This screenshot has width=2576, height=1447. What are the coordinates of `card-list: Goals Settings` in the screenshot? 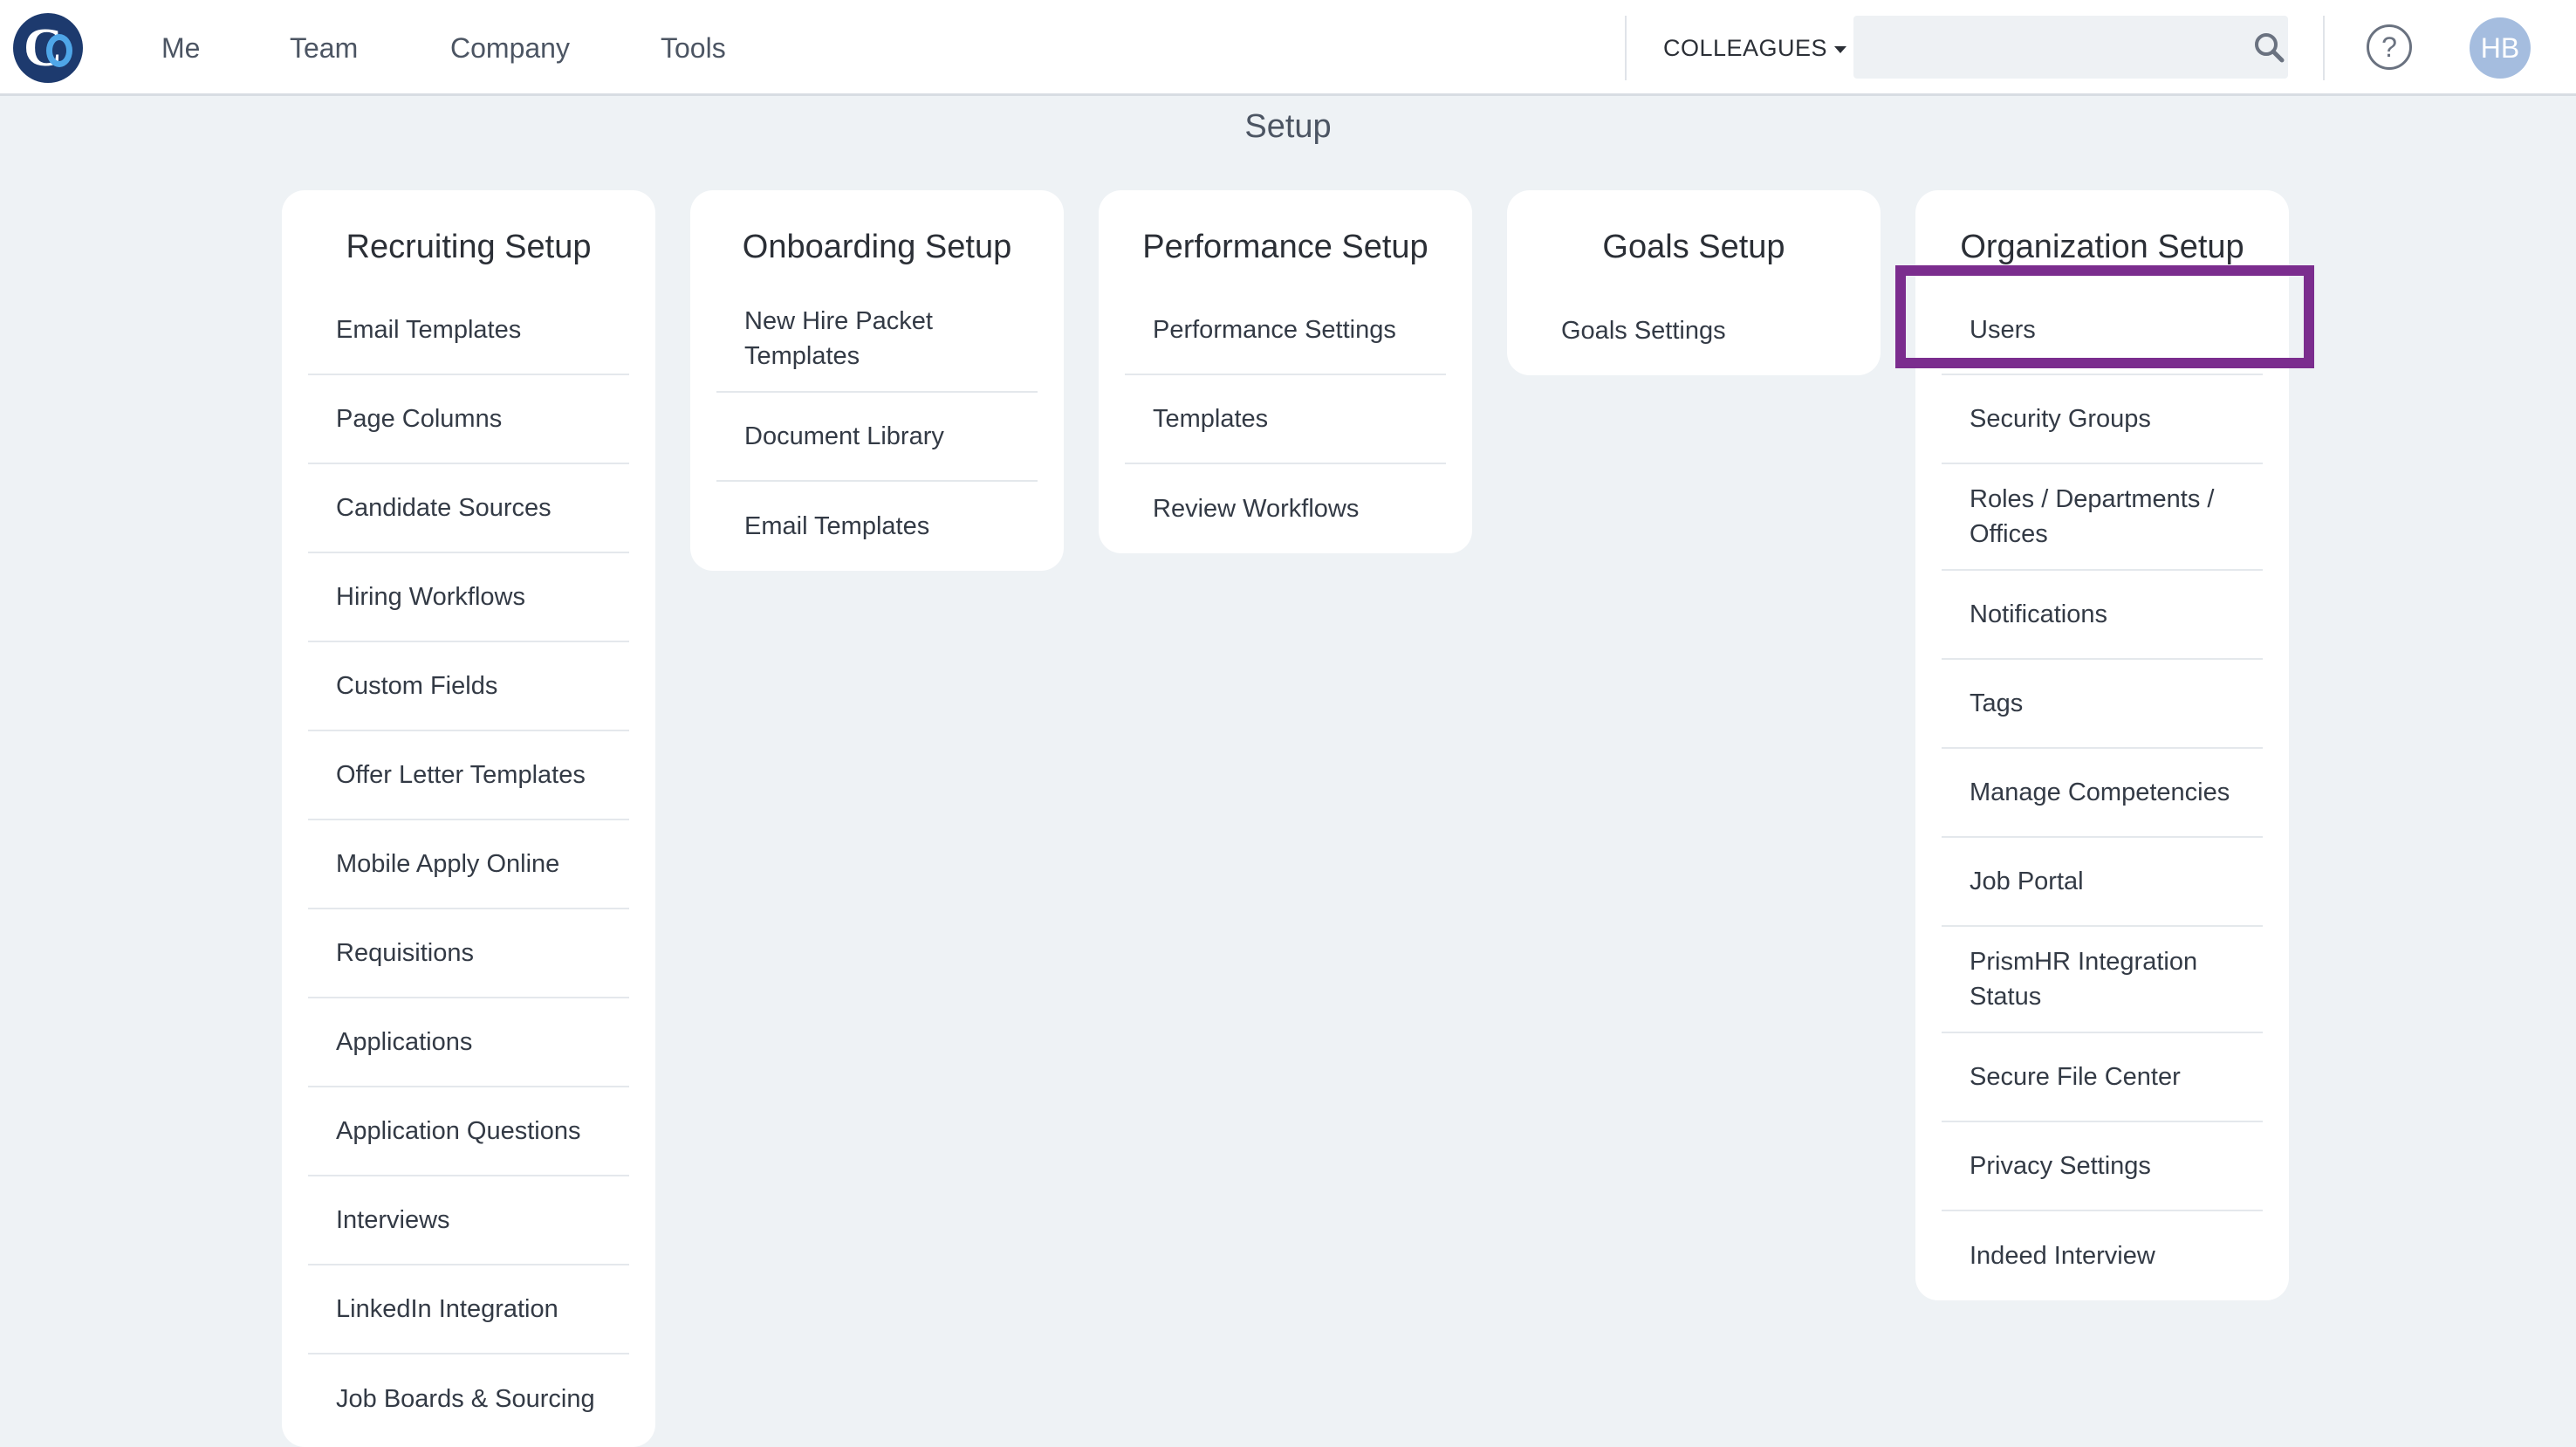 It's located at (1693, 330).